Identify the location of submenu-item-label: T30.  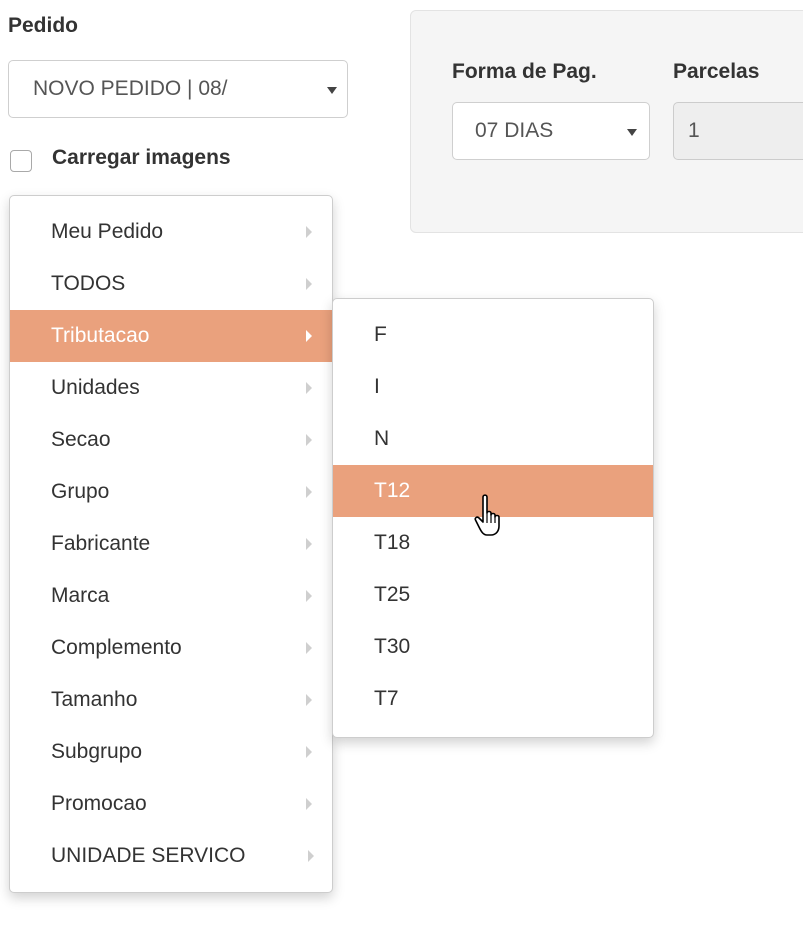
(392, 646).